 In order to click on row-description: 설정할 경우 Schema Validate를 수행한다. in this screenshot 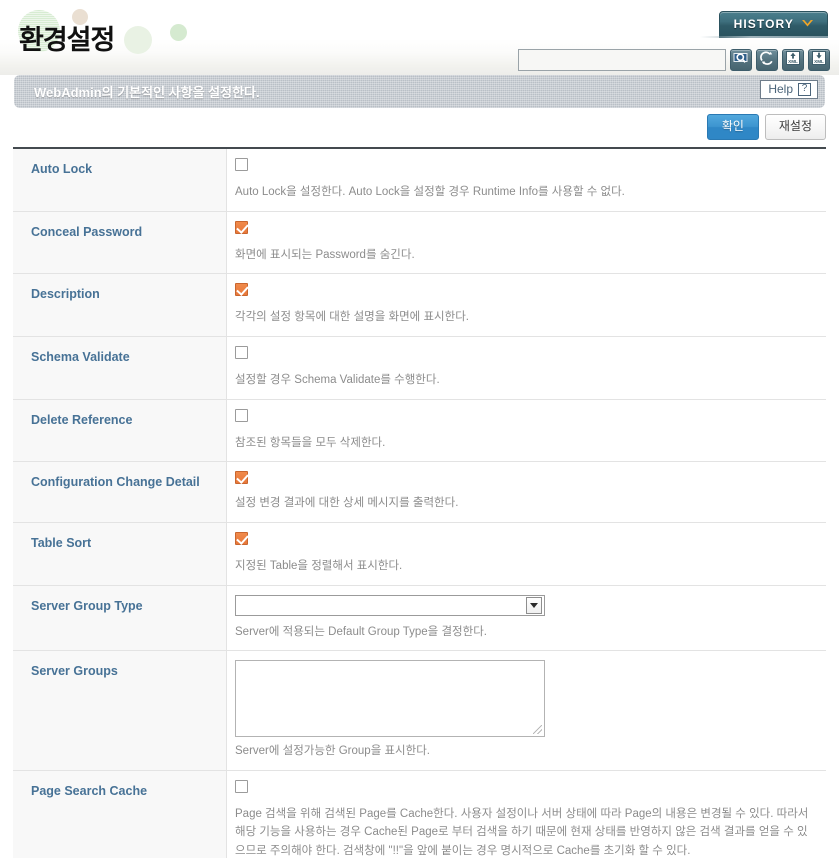, I will do `click(337, 380)`.